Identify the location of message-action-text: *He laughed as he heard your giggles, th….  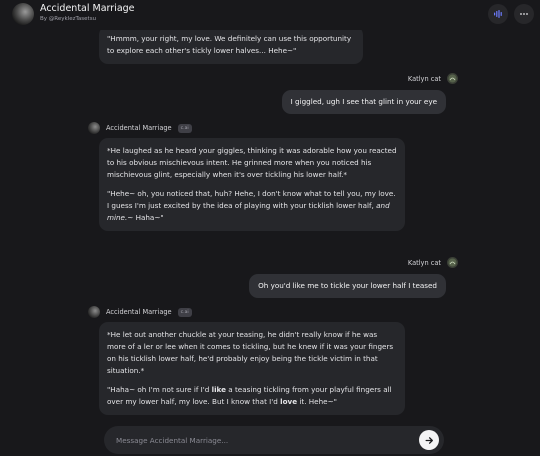
(252, 162).